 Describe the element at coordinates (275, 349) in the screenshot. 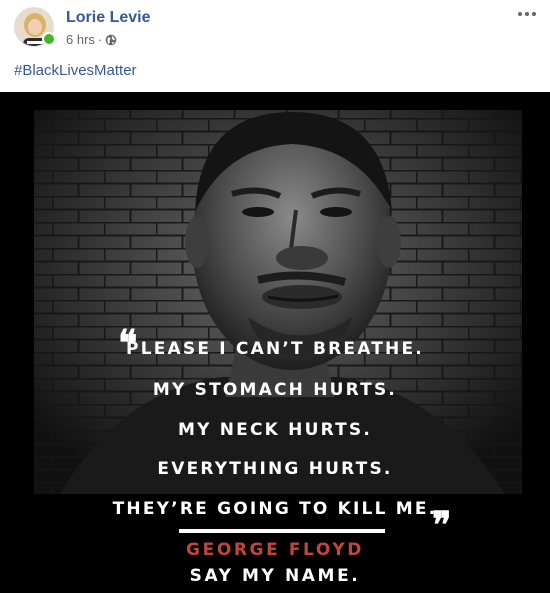

I see `quote-line-1: PLEASE I CAN’T BREATHE.` at that location.